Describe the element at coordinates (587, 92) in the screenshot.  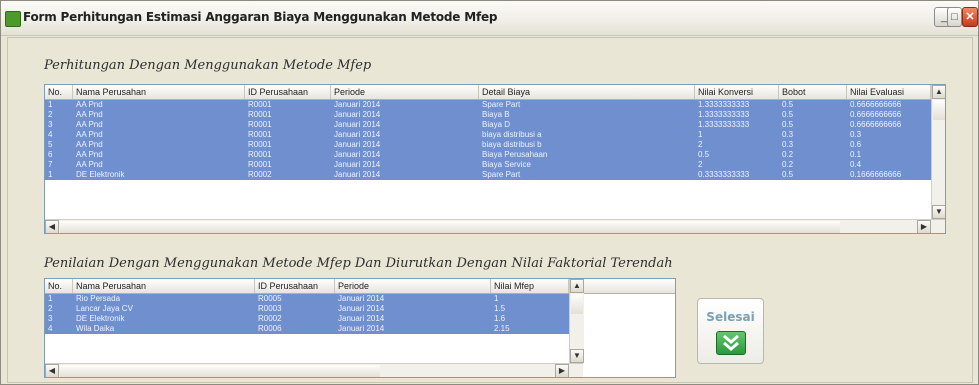
I see `grid1-header-detail: Detail Biaya` at that location.